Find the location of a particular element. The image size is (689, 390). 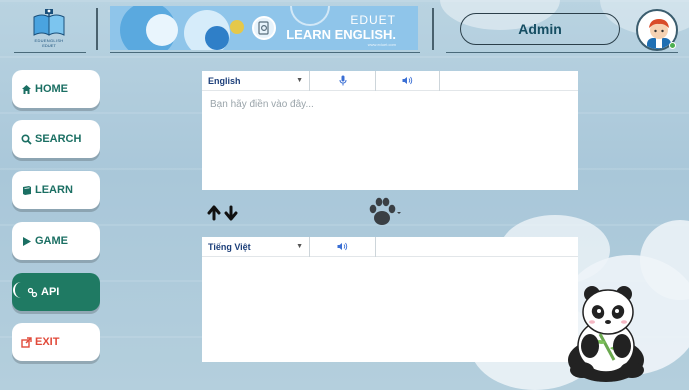

target-toolbar: Tiếng Việt ▼ is located at coordinates (390, 246).